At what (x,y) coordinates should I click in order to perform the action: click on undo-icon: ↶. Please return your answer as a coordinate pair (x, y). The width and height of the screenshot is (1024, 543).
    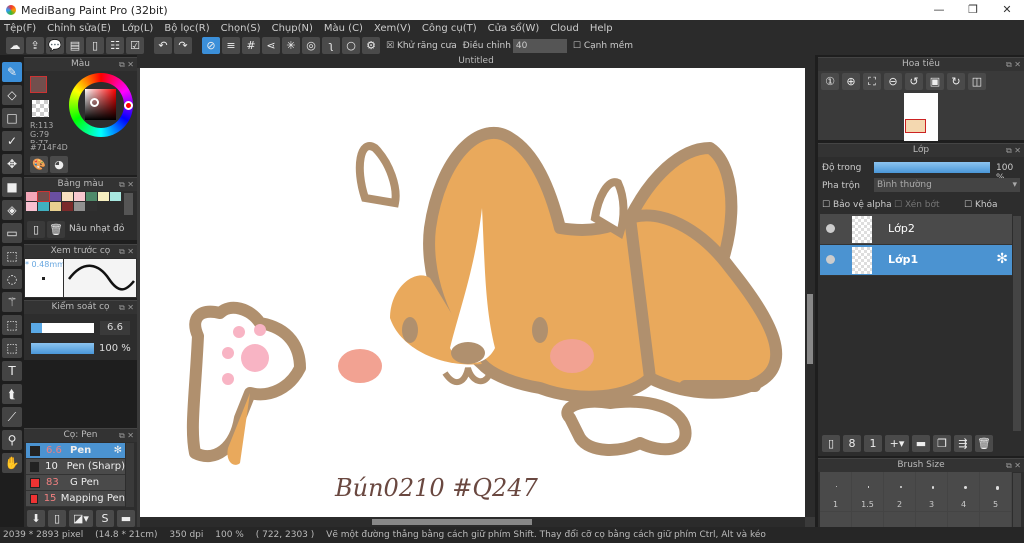
    Looking at the image, I should click on (163, 45).